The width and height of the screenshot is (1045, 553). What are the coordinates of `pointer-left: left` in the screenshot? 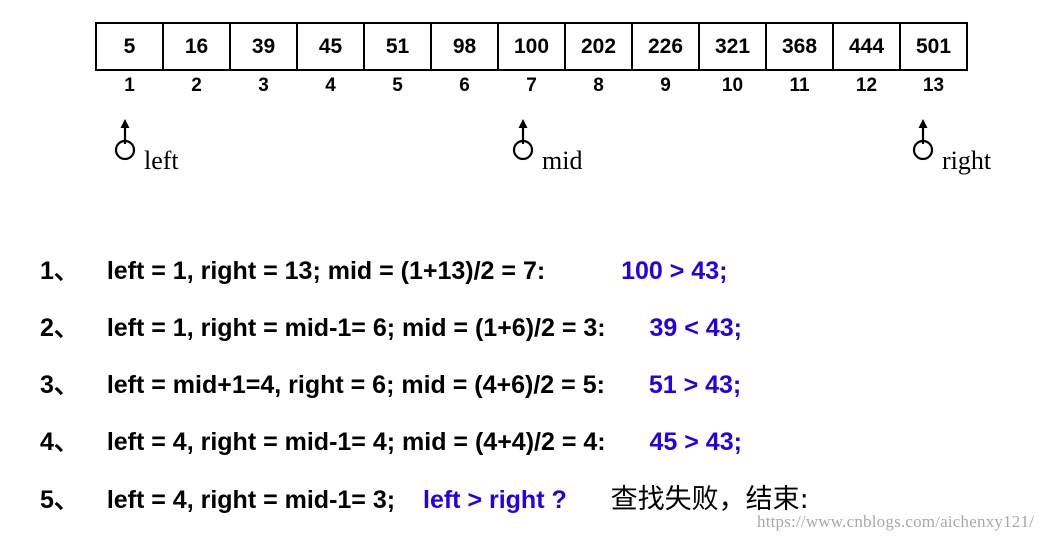 It's located at (180, 156).